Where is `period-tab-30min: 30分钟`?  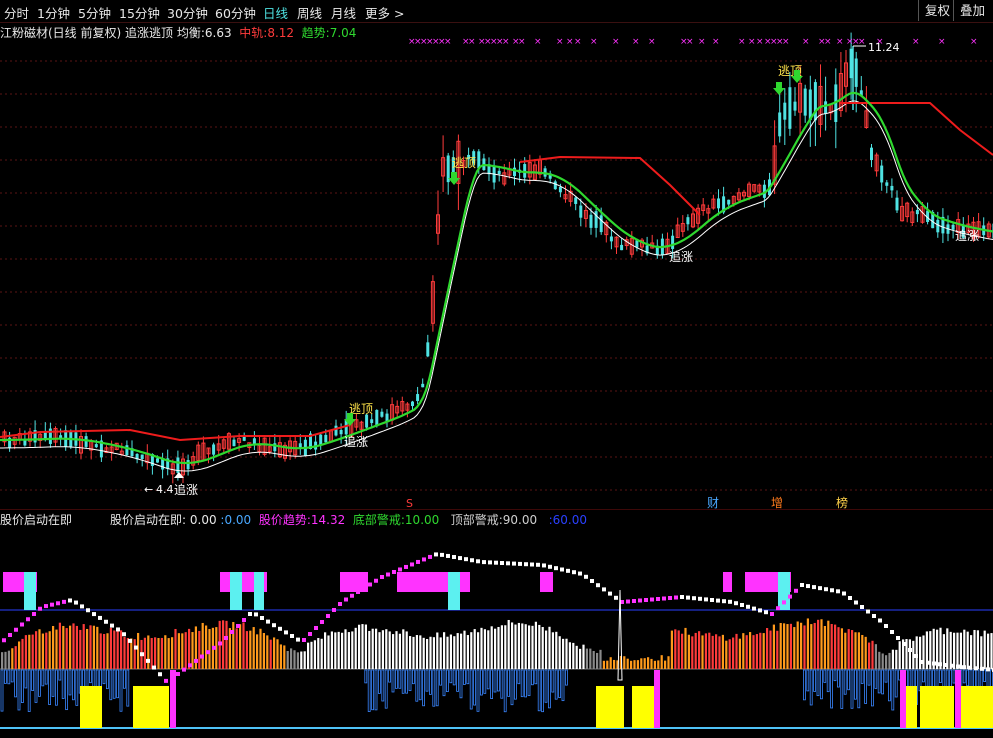 period-tab-30min: 30分钟 is located at coordinates (187, 12).